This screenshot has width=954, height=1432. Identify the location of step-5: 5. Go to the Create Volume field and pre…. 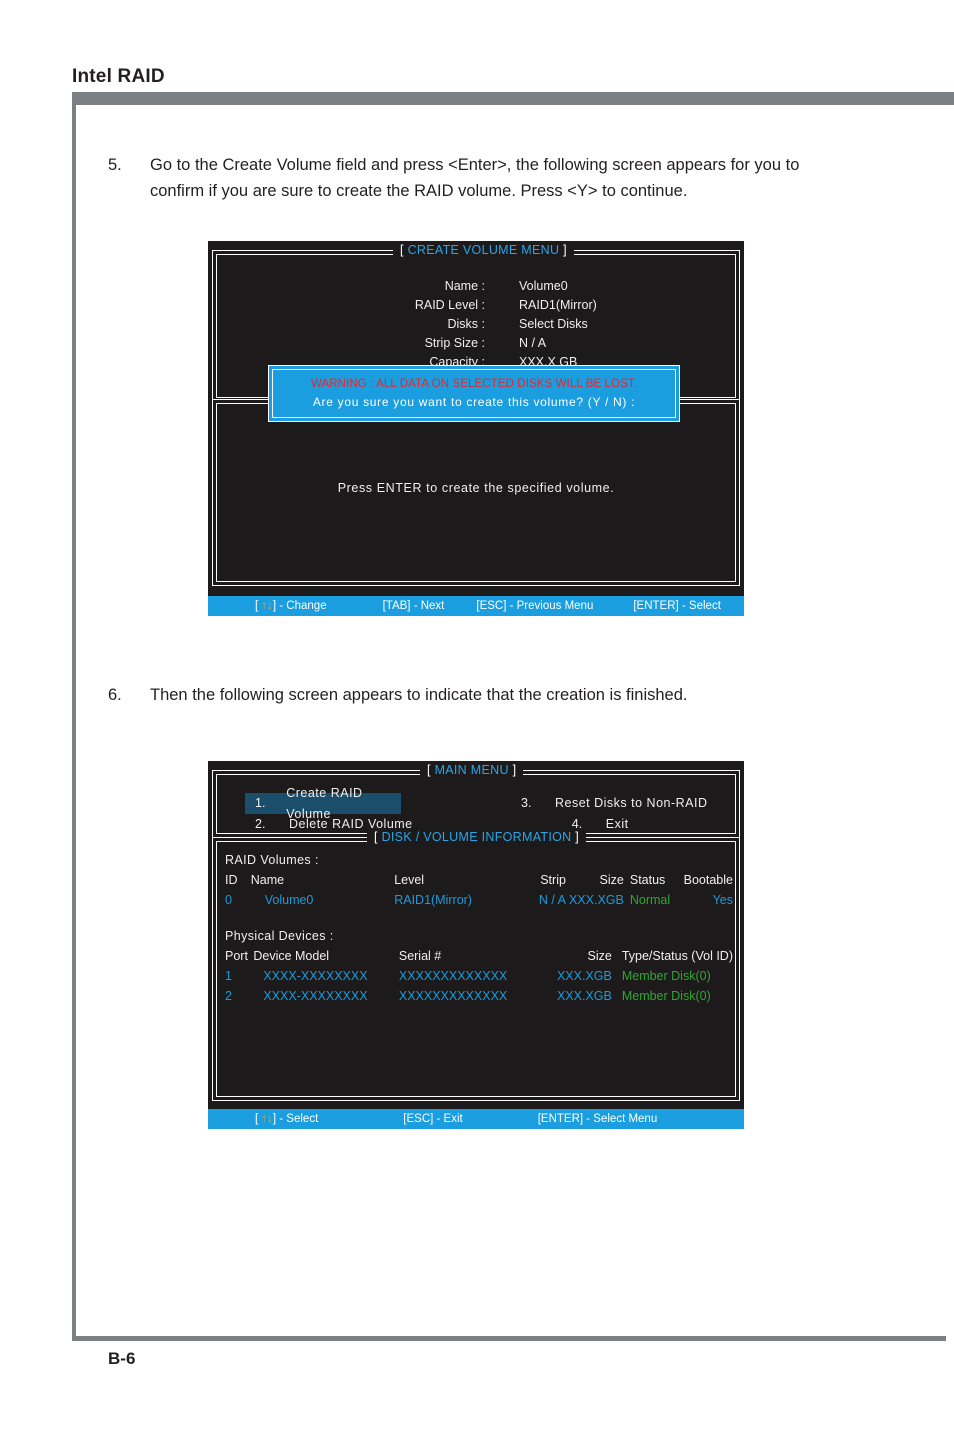
(479, 178).